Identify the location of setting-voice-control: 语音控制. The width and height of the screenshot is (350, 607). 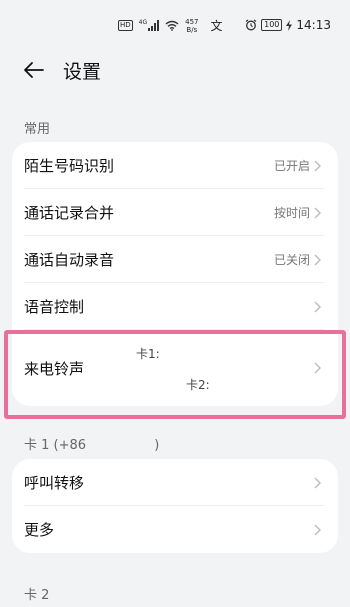
(175, 306).